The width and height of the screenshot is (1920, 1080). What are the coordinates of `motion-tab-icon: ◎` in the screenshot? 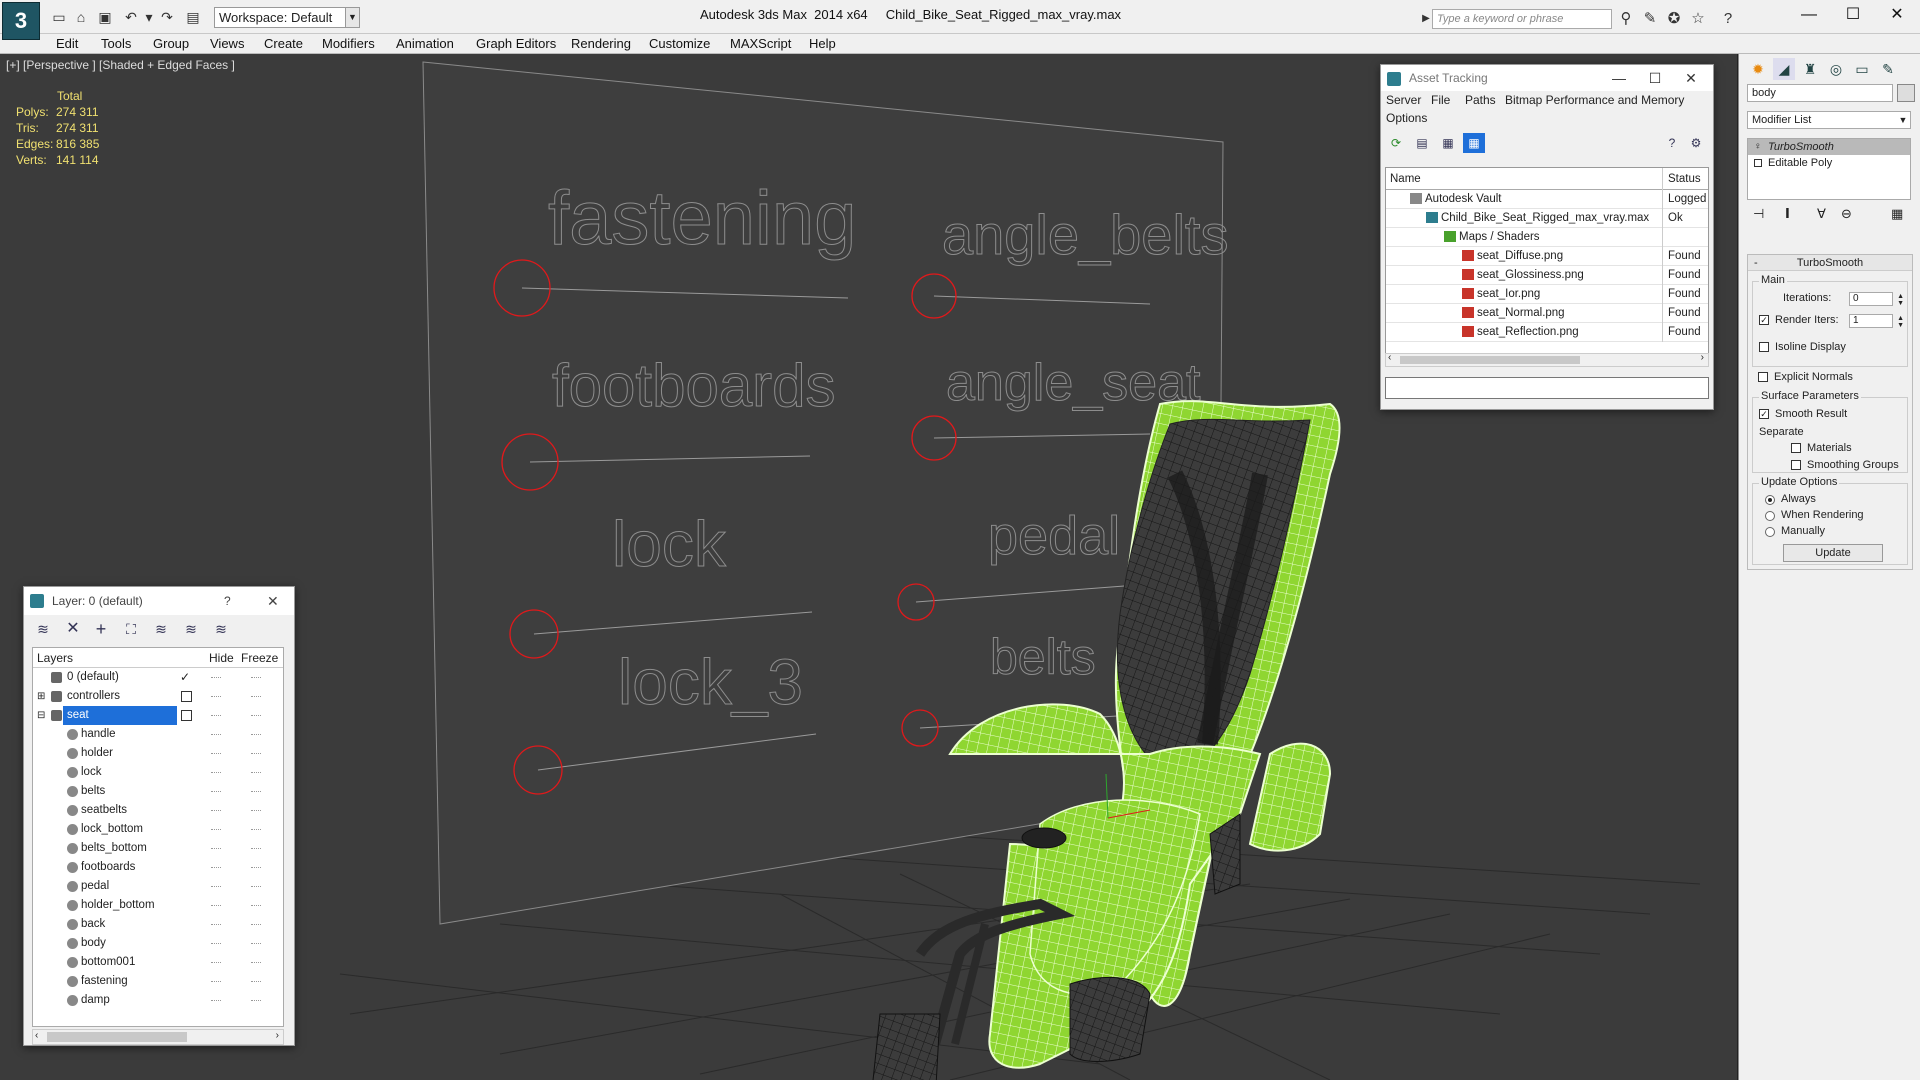 It's located at (1836, 69).